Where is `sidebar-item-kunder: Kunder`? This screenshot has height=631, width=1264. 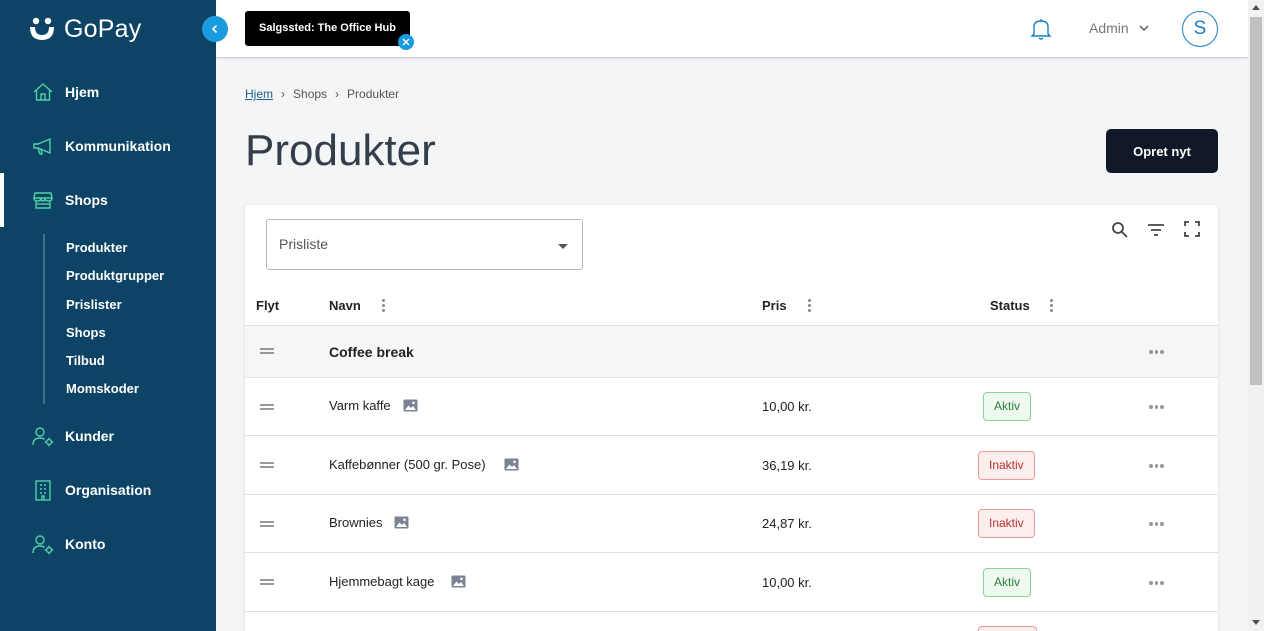 sidebar-item-kunder: Kunder is located at coordinates (108, 436).